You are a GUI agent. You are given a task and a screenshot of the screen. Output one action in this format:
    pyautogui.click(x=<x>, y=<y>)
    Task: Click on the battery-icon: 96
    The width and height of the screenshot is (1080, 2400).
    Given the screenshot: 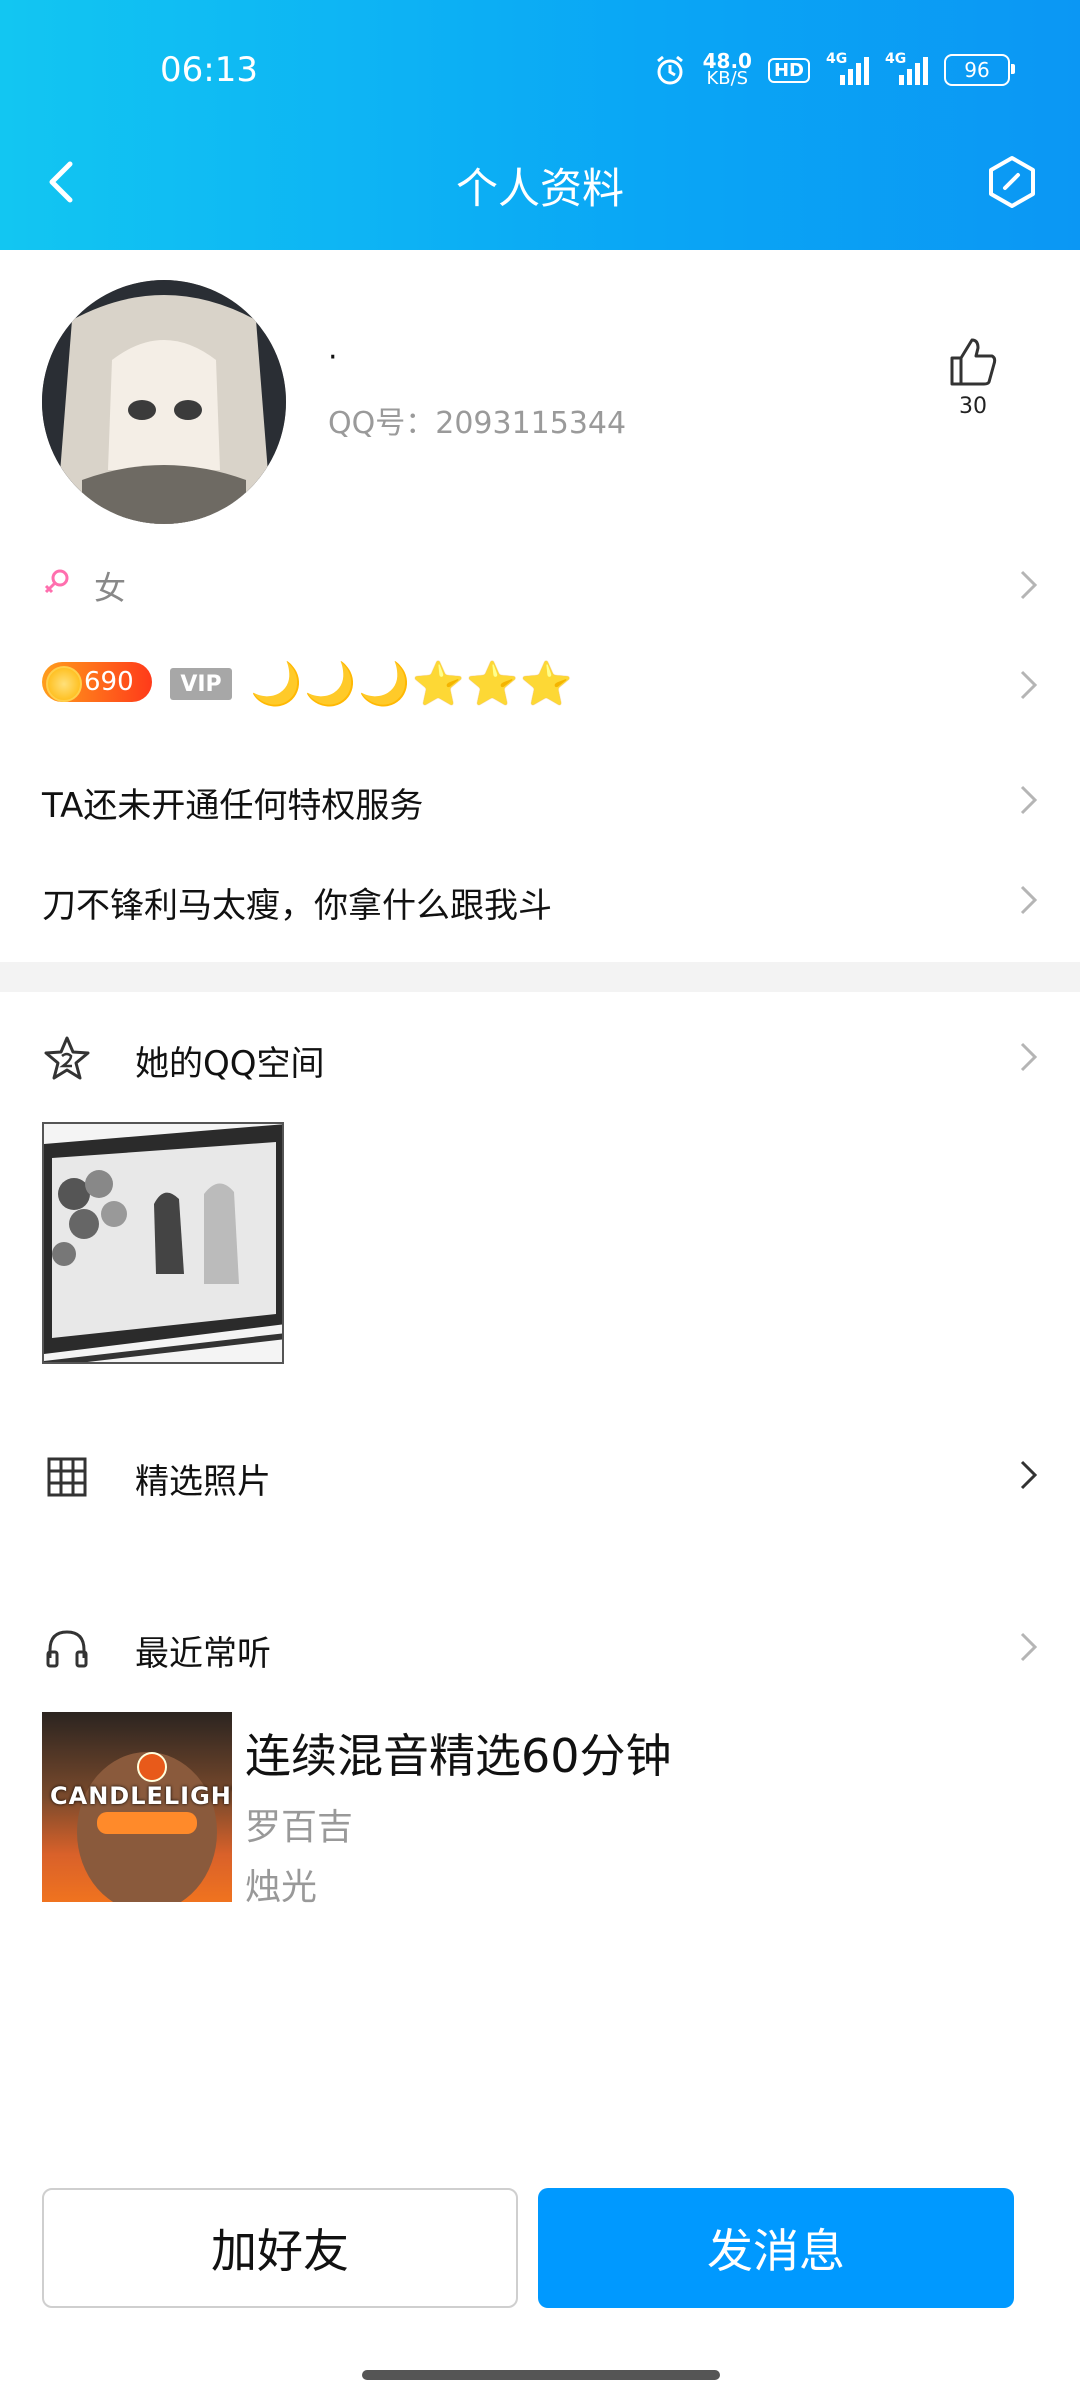 What is the action you would take?
    pyautogui.click(x=979, y=70)
    